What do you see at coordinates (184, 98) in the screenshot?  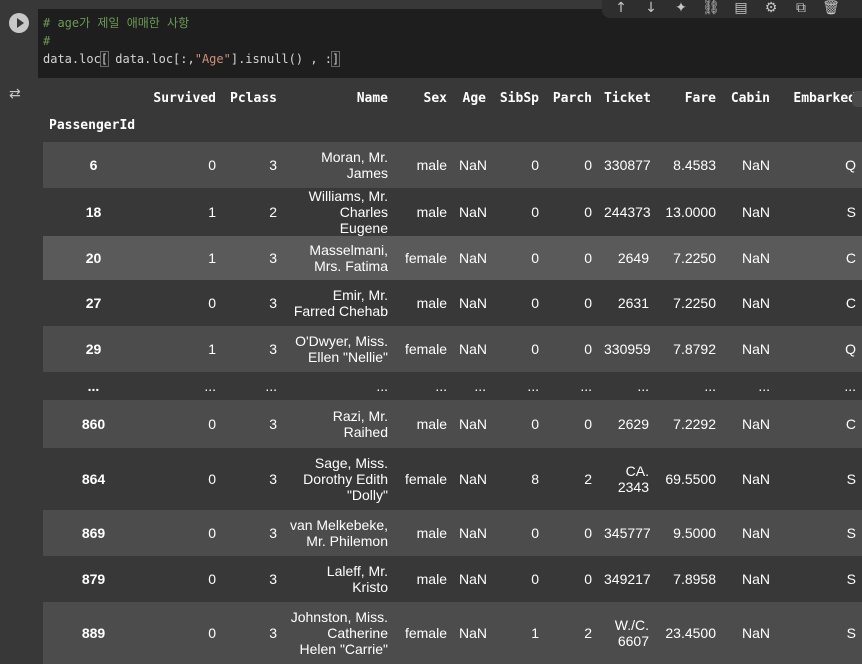 I see `column-header: Survived` at bounding box center [184, 98].